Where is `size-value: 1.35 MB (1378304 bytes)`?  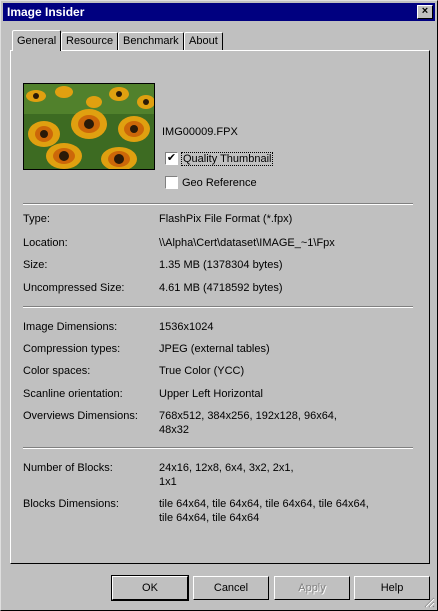 size-value: 1.35 MB (1378304 bytes) is located at coordinates (221, 265).